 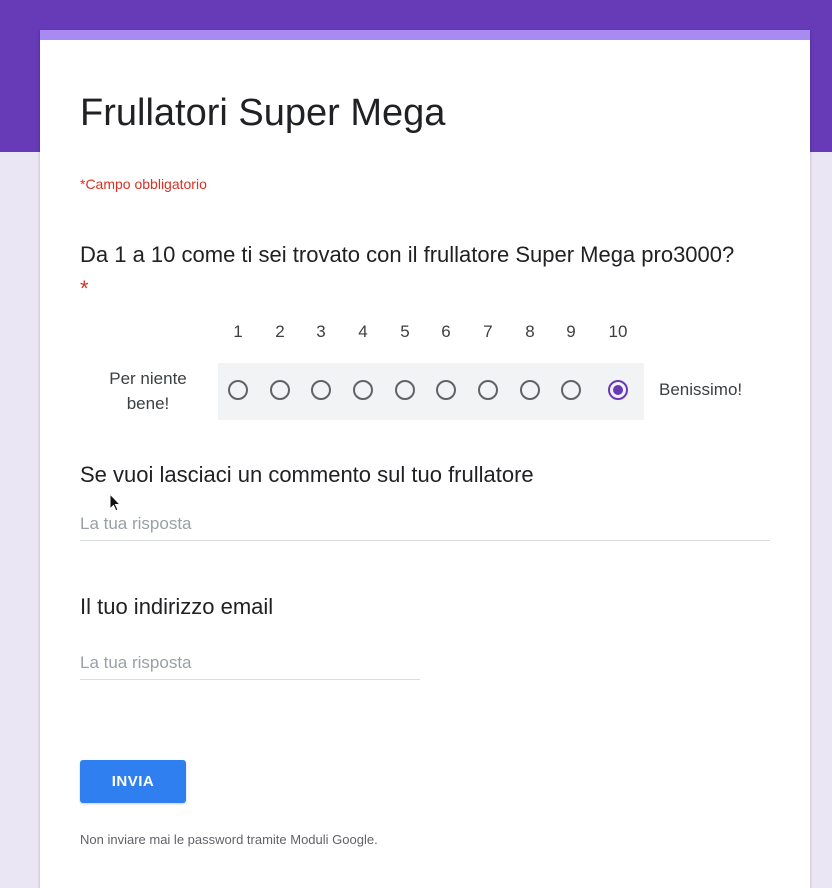 I want to click on required-marker: *, so click(x=84, y=288).